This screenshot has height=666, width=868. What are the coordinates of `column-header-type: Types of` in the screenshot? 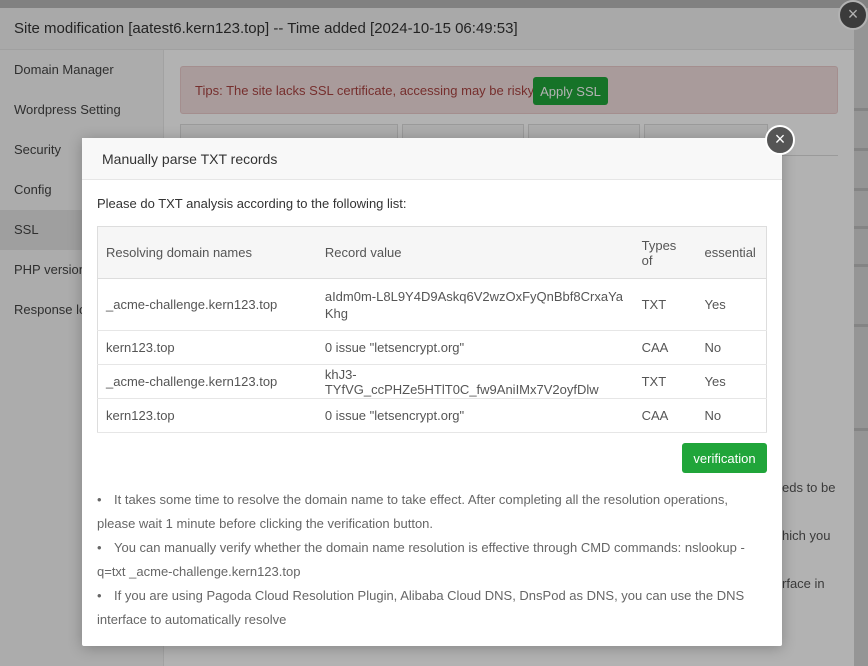 It's located at (665, 252).